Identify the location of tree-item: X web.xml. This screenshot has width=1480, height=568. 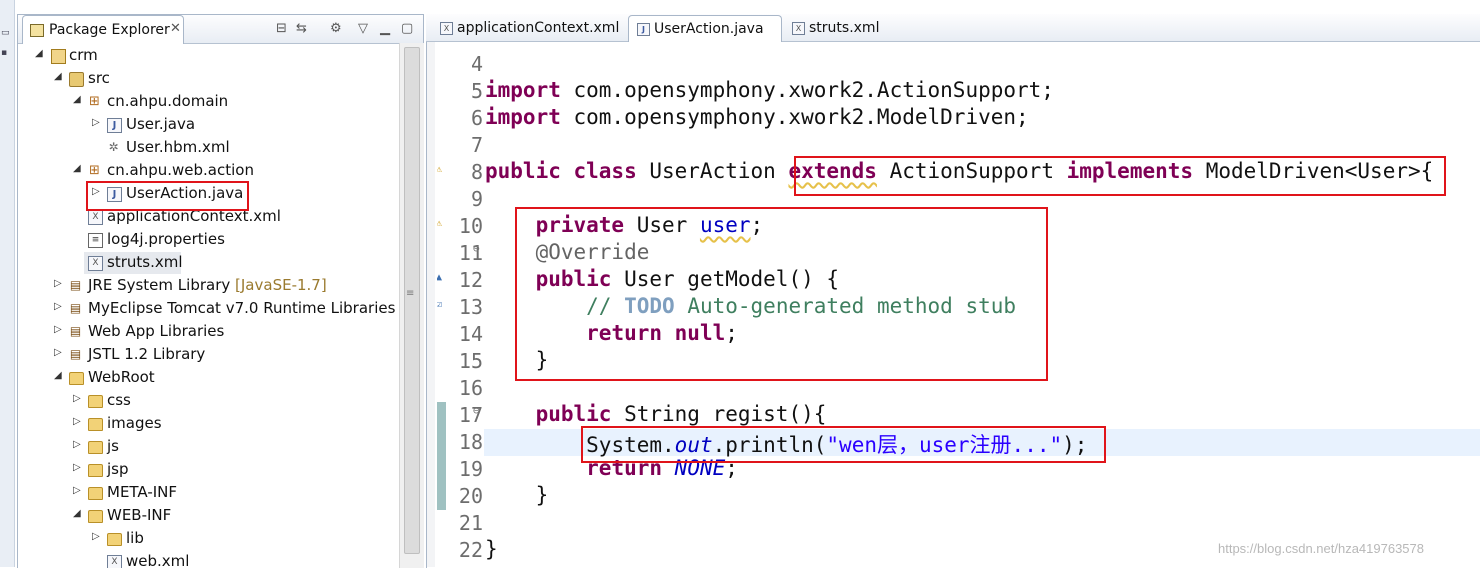
(208, 559).